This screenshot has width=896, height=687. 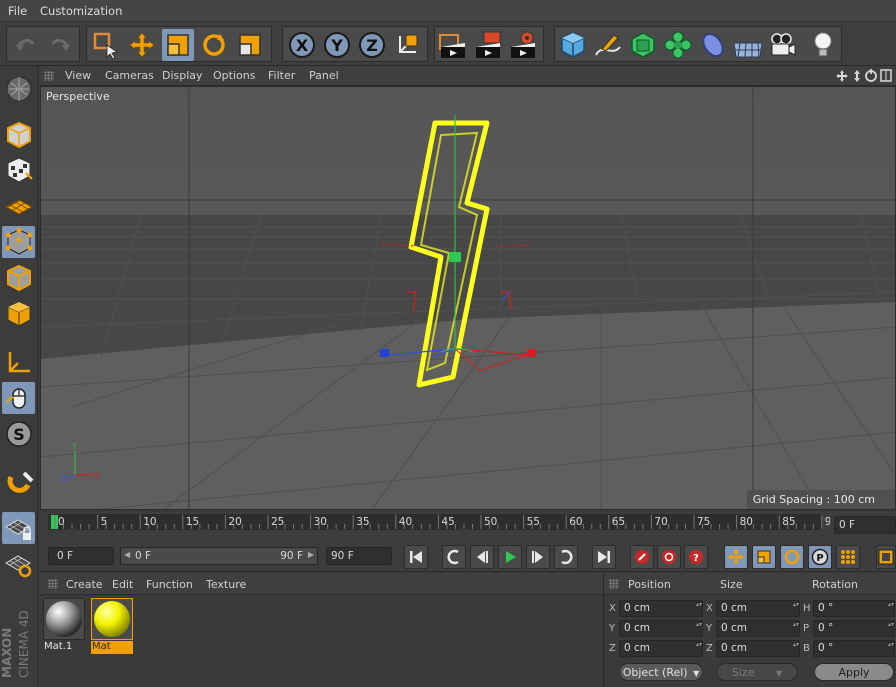 I want to click on record-position-button, so click(x=736, y=557).